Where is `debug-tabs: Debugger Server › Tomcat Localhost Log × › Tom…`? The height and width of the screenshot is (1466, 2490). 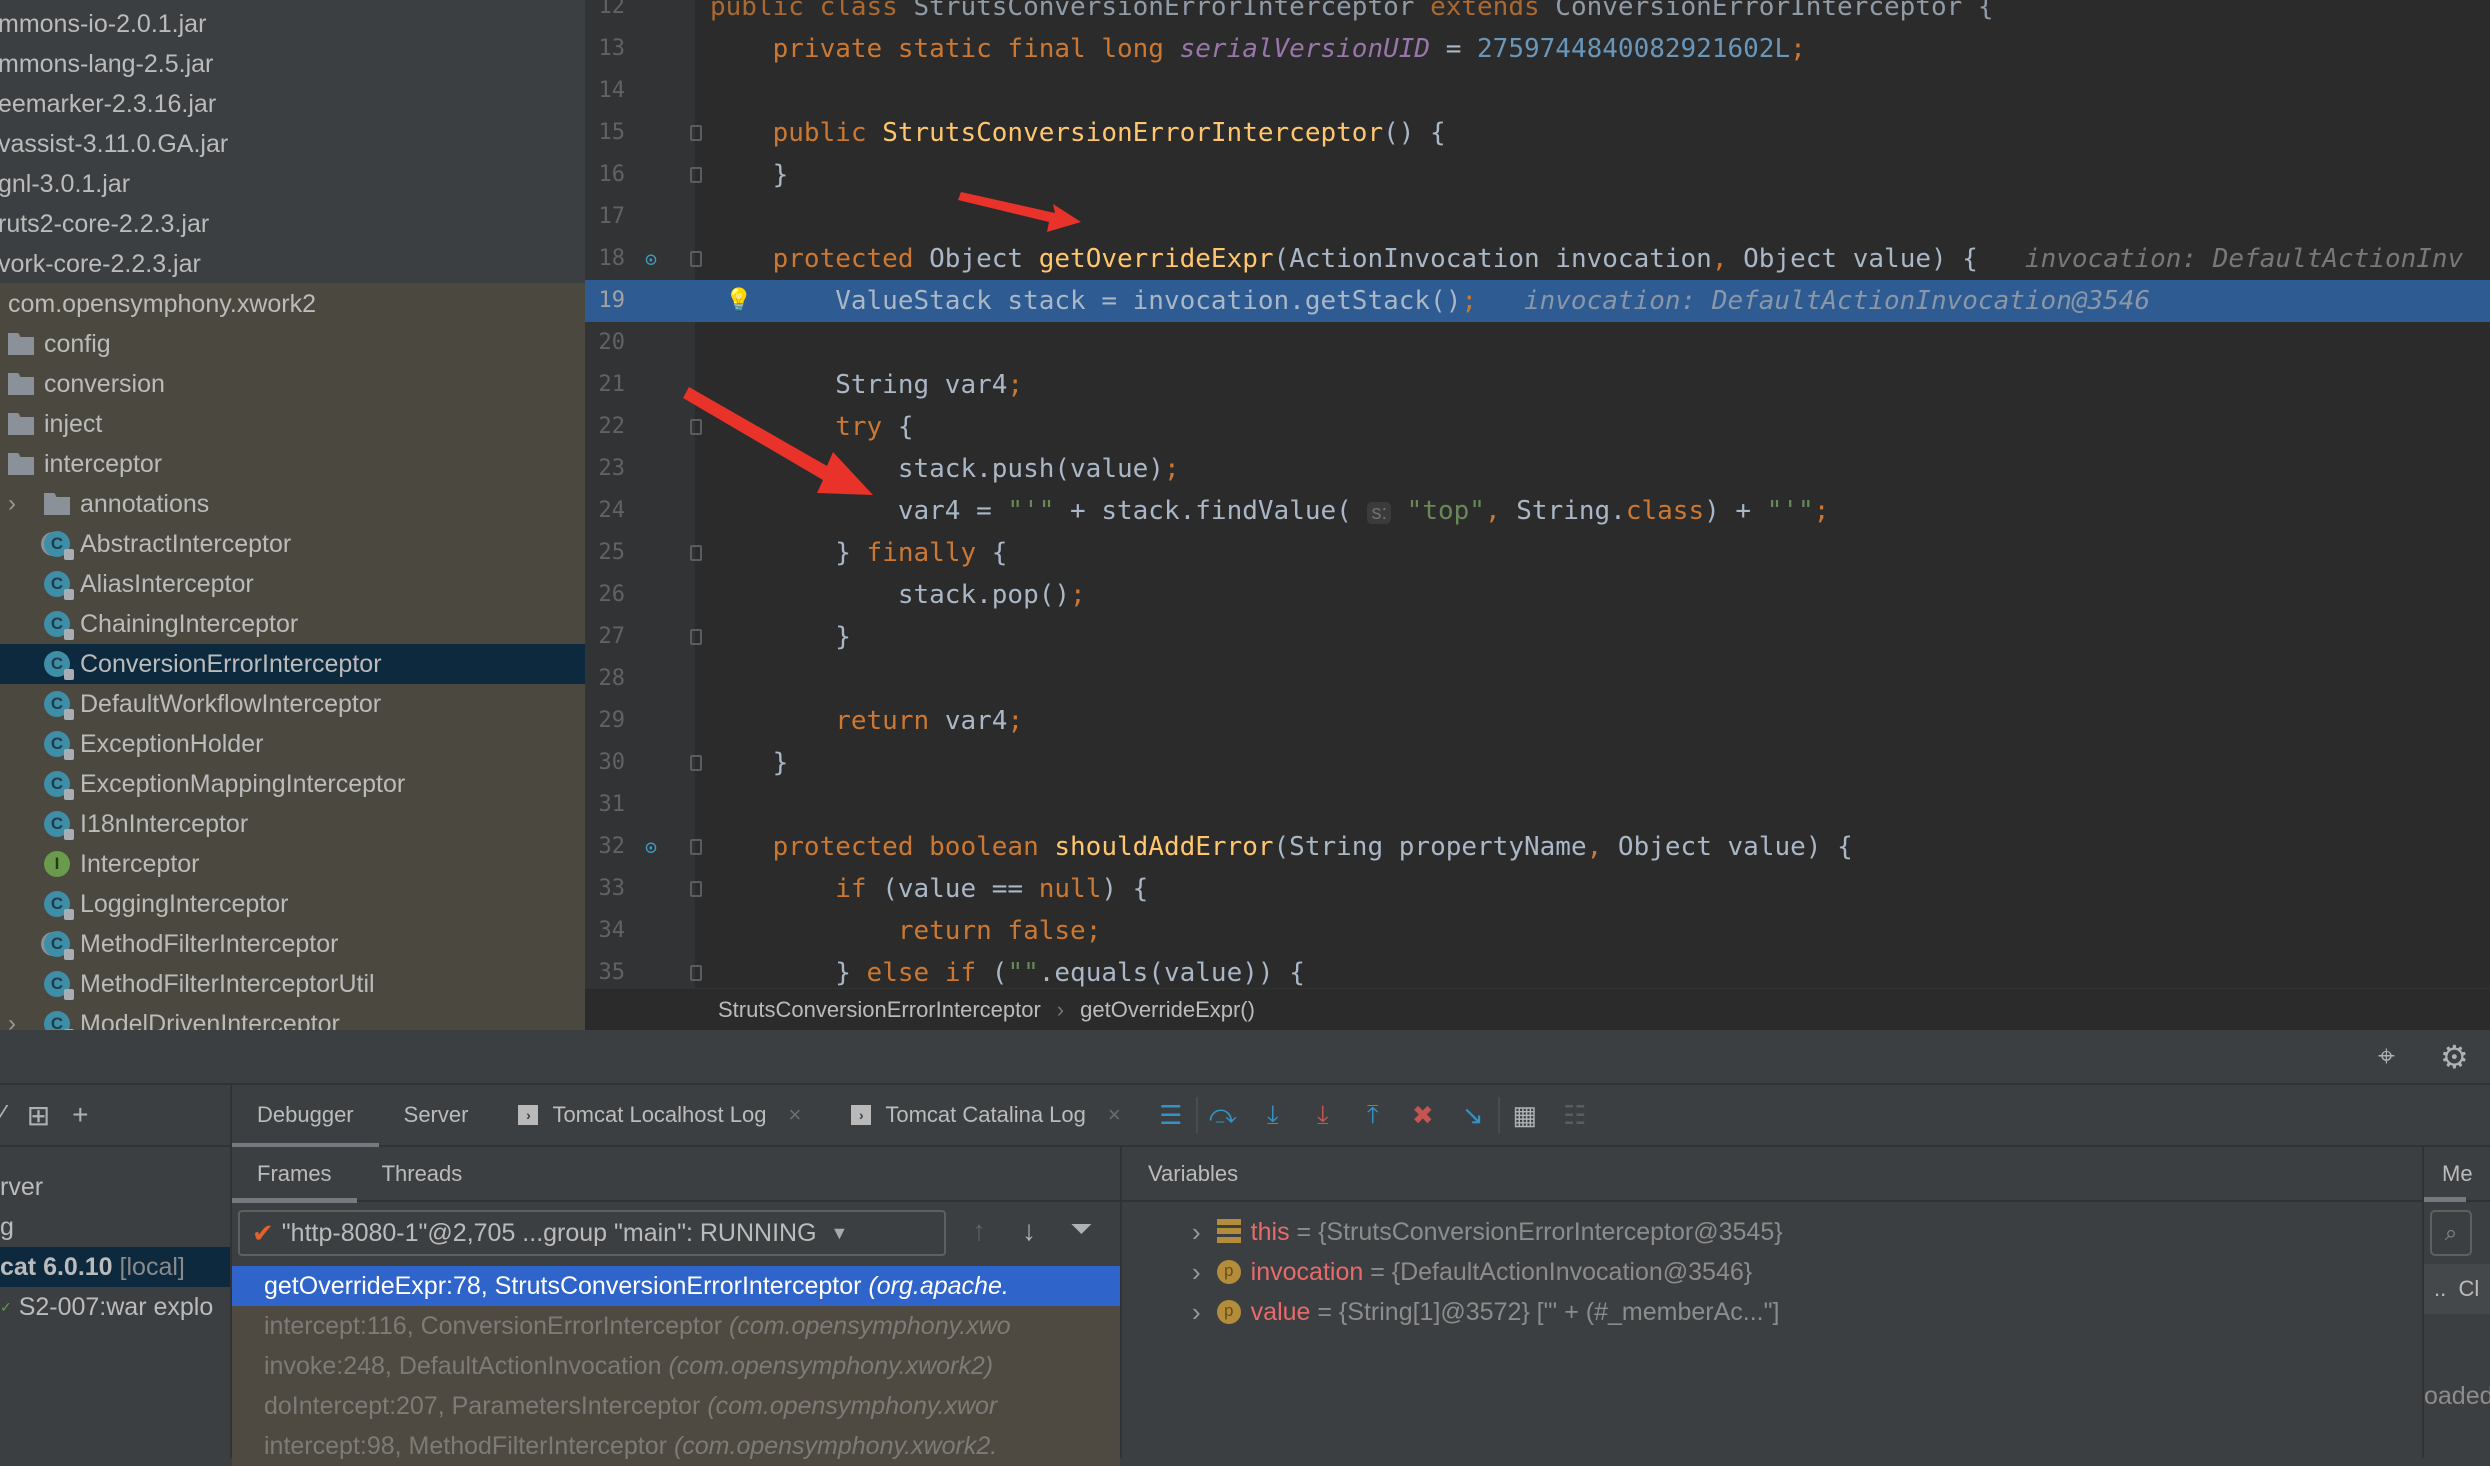 debug-tabs: Debugger Server › Tomcat Localhost Log × › Tom… is located at coordinates (1361, 1116).